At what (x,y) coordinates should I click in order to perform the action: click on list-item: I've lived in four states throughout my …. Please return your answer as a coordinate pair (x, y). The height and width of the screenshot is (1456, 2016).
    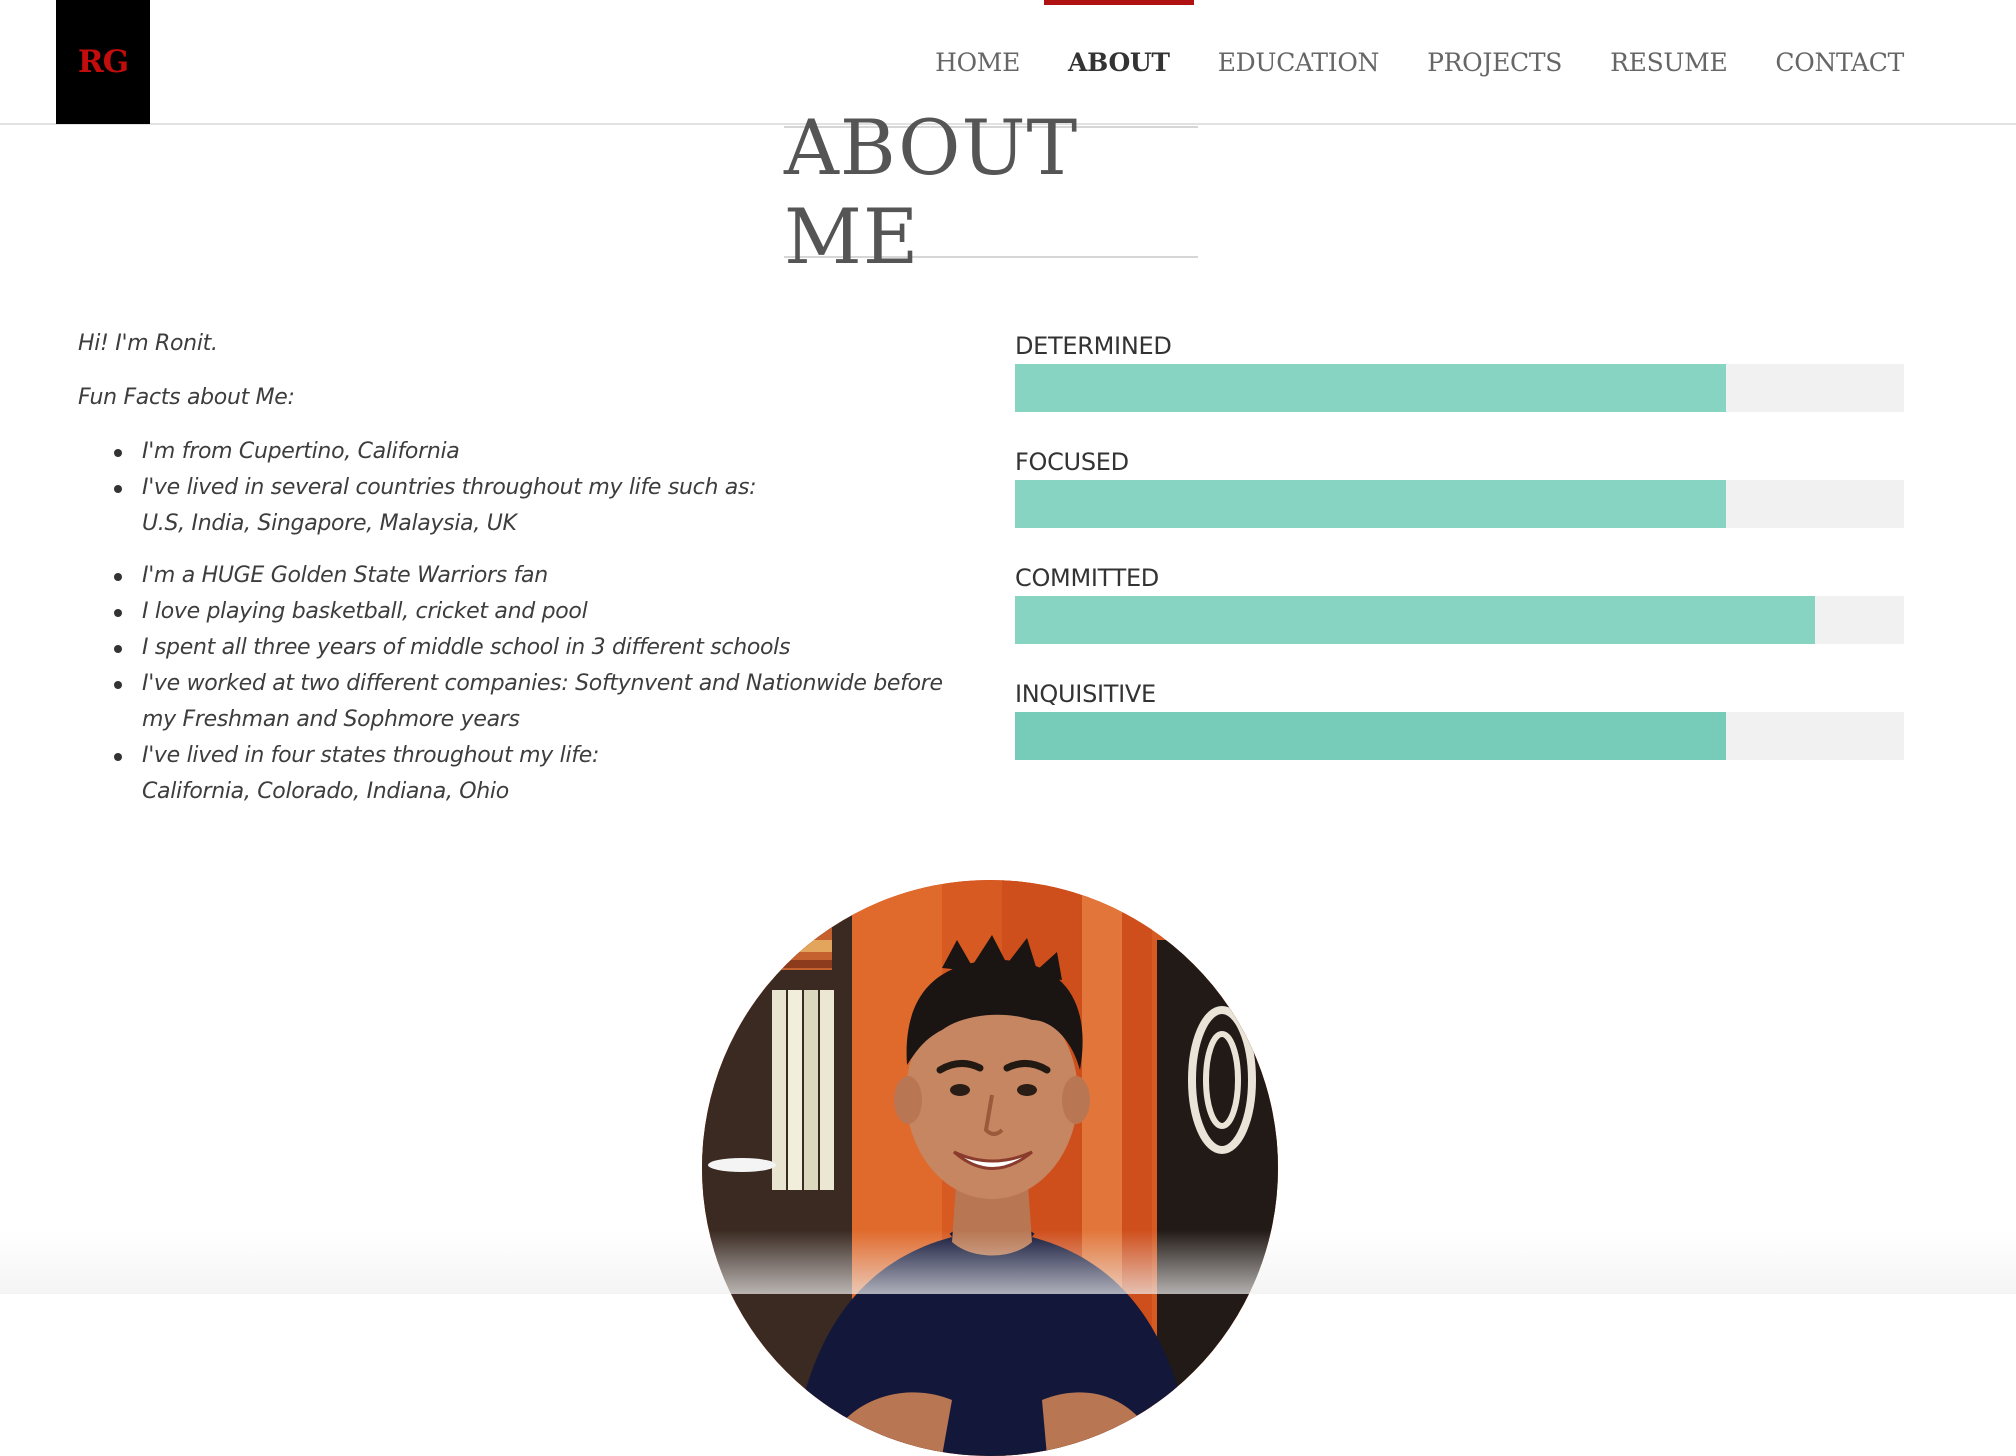
    Looking at the image, I should click on (518, 774).